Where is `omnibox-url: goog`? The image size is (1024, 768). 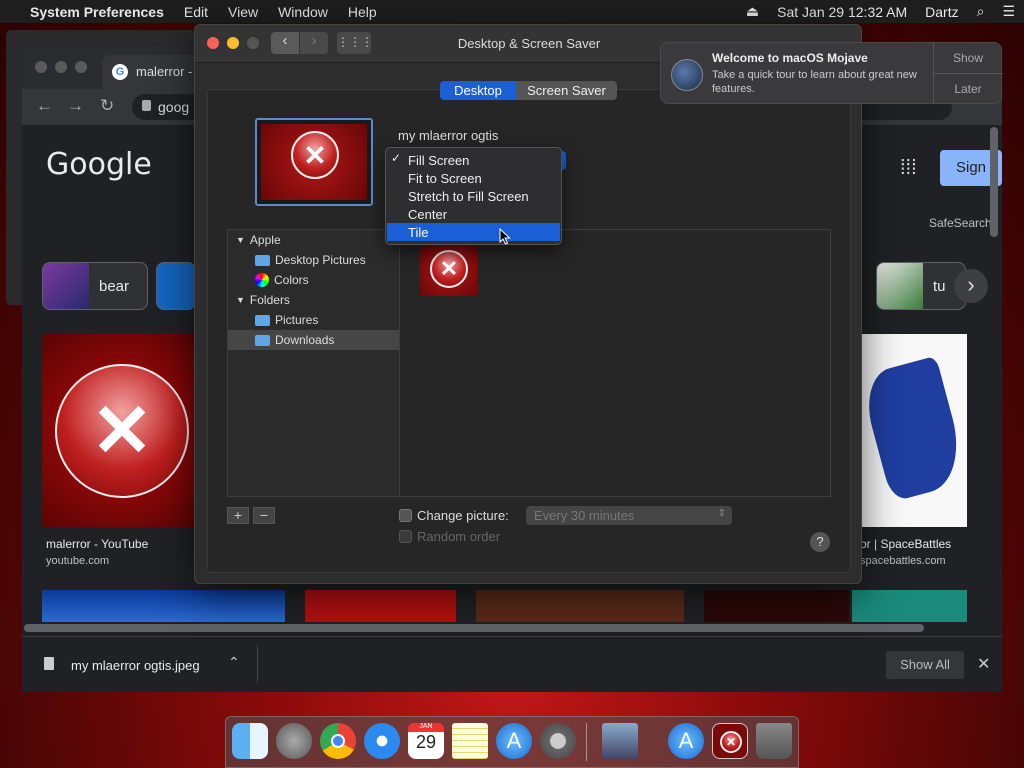
omnibox-url: goog is located at coordinates (174, 107).